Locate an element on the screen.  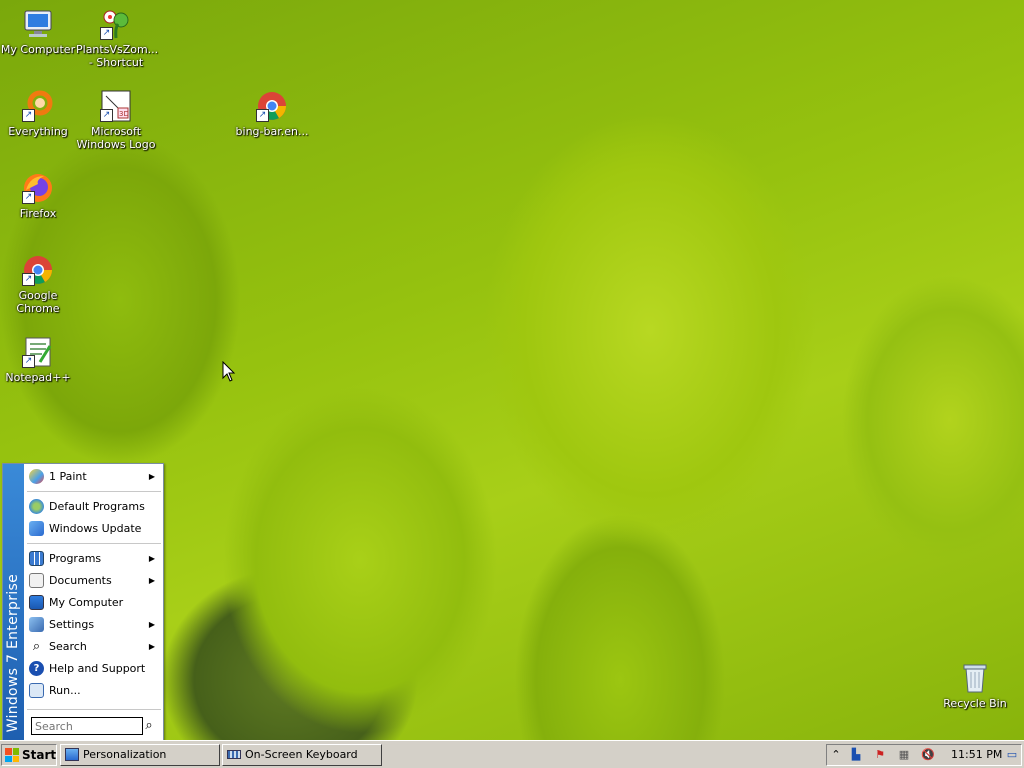
svg-text: 3D is located at coordinates (124, 114).